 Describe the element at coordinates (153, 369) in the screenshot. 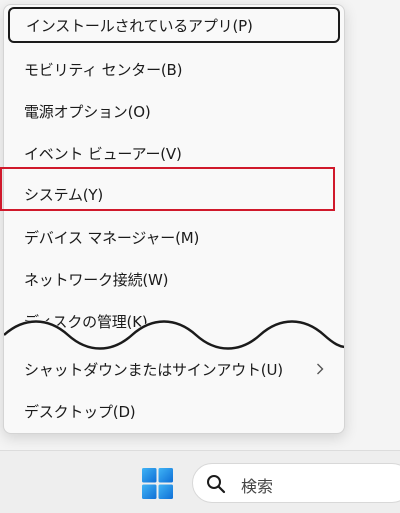

I see `menu-item-label: シャットダウンまたはサインアウト(U)` at that location.